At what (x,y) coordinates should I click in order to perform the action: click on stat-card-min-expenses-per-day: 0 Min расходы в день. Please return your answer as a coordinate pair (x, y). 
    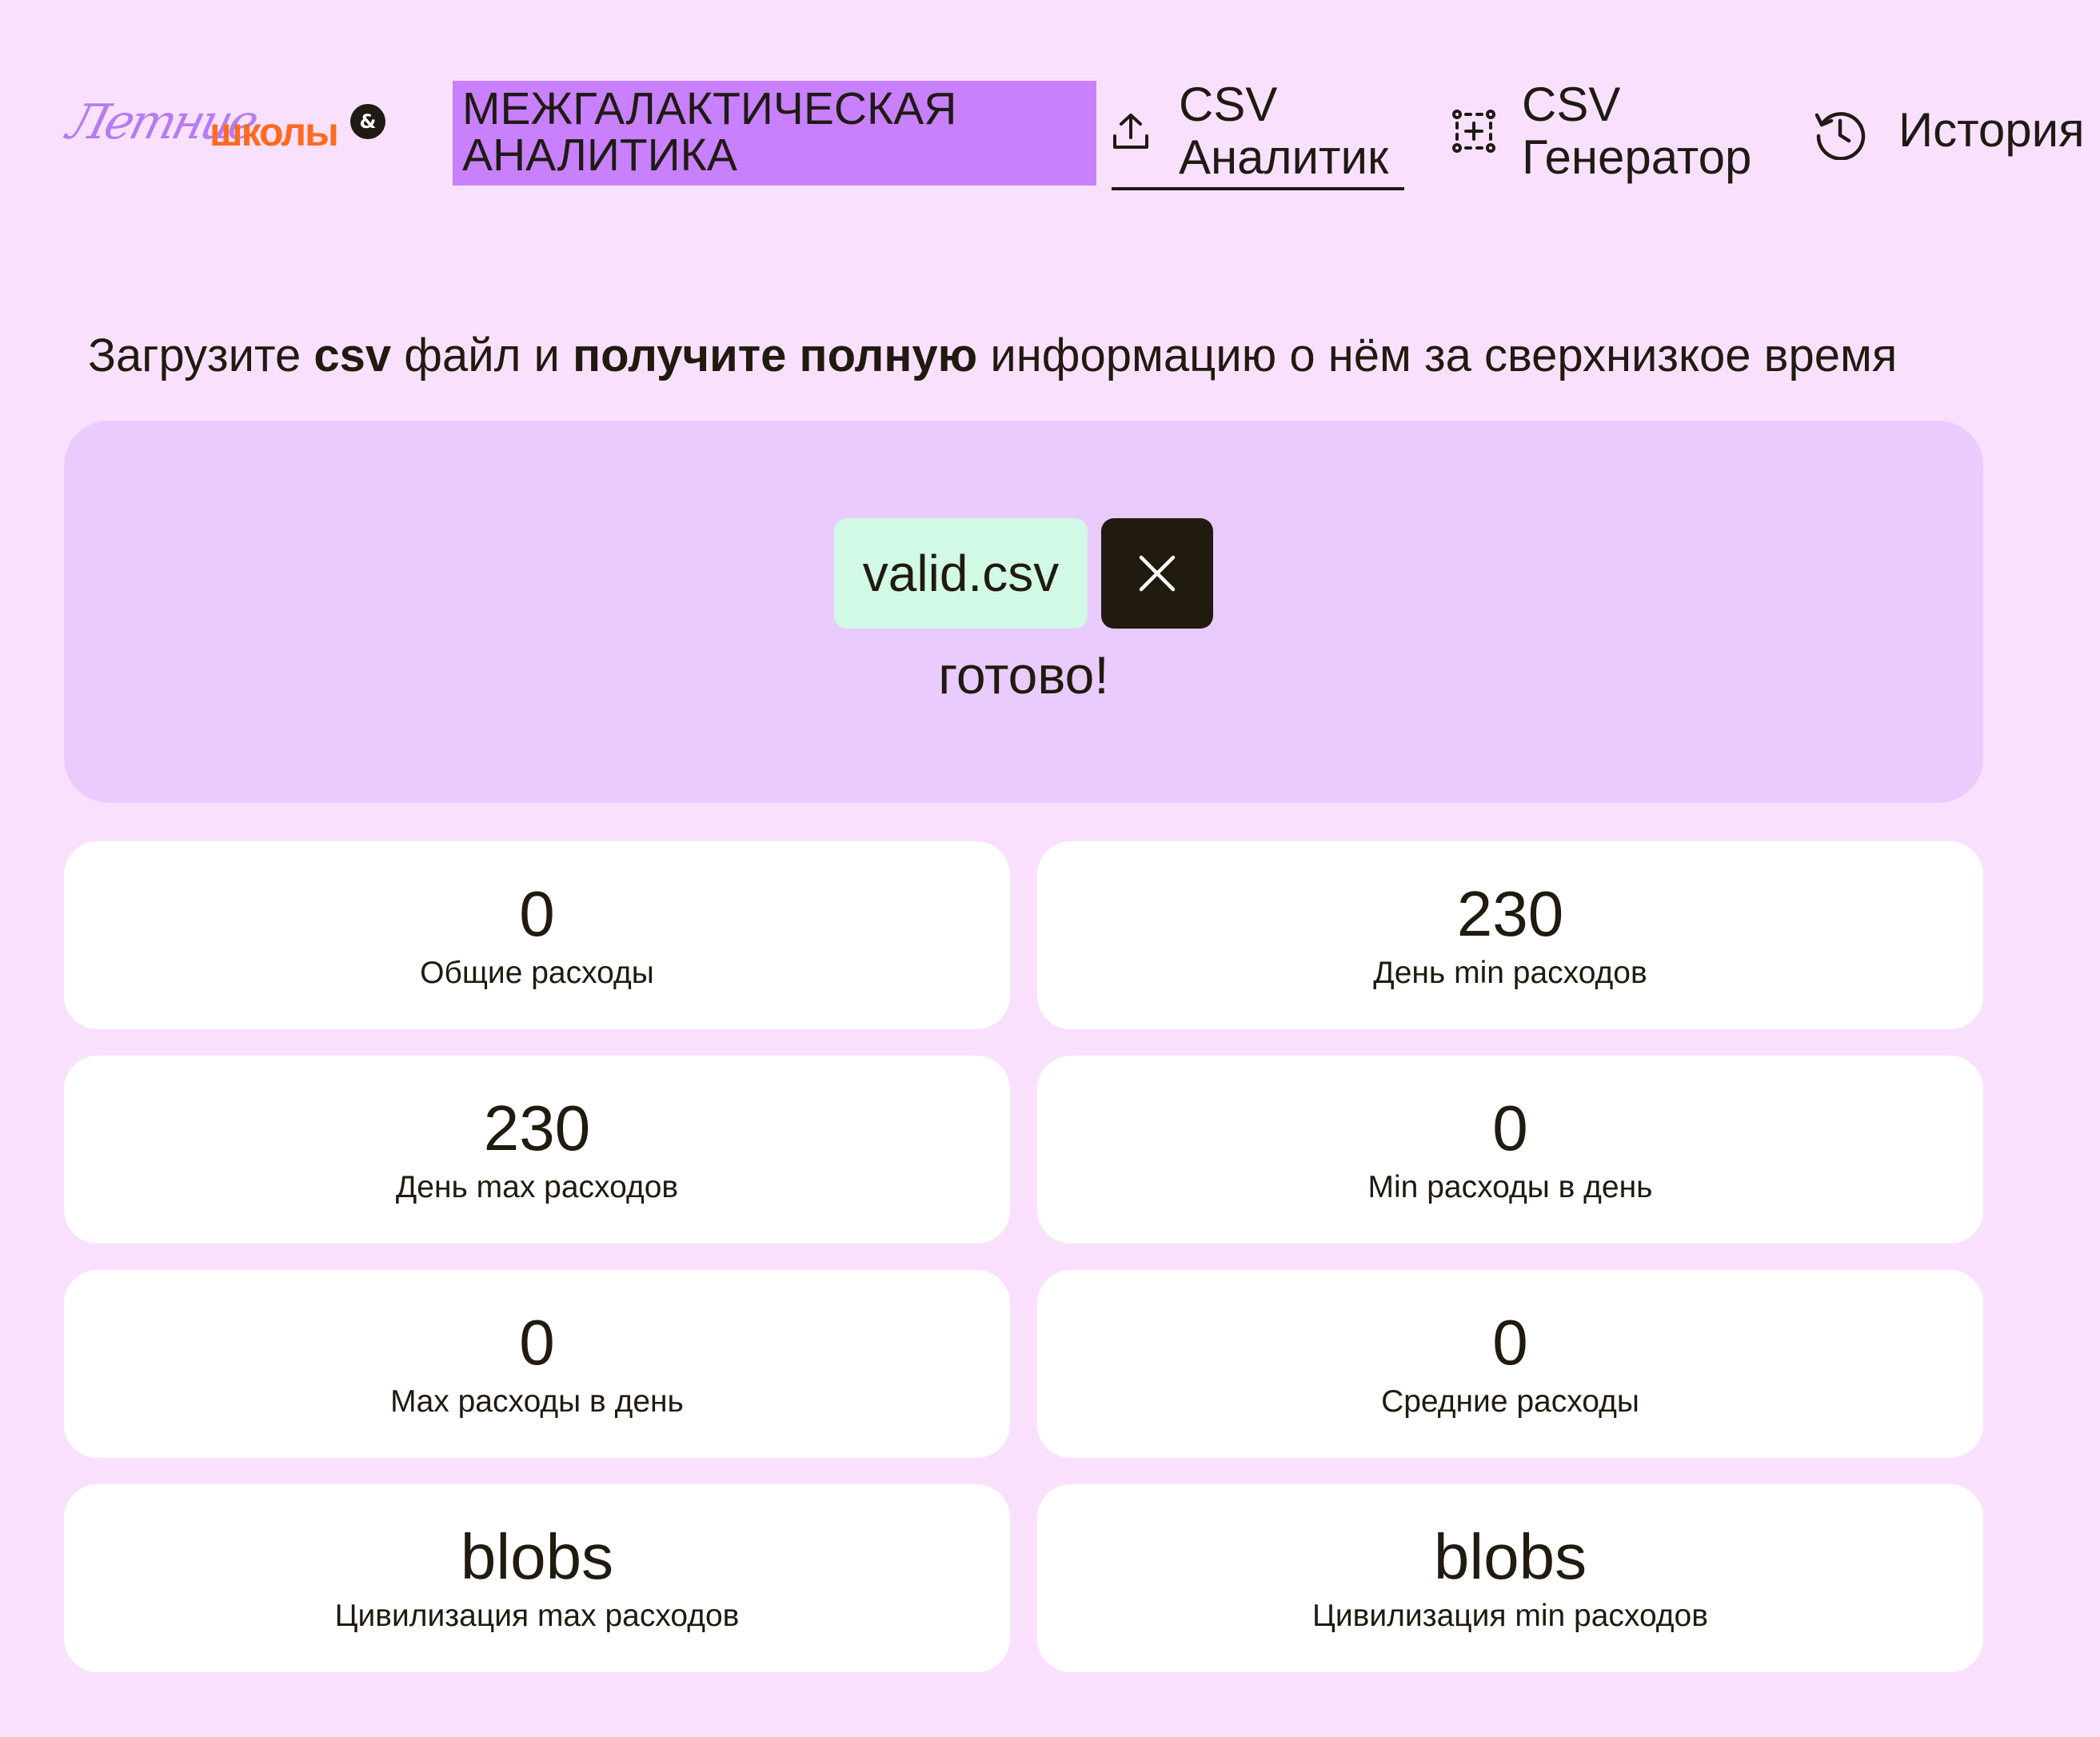
    Looking at the image, I should click on (1510, 1150).